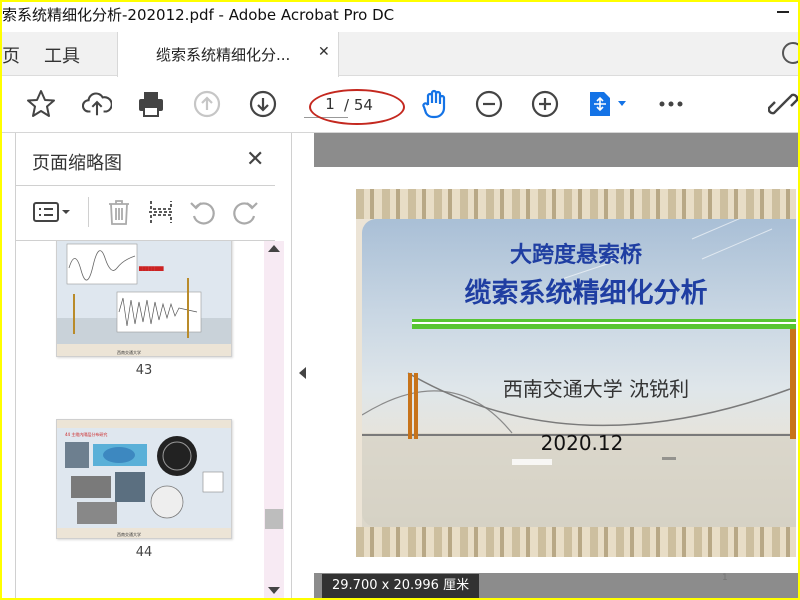 This screenshot has width=800, height=600. Describe the element at coordinates (144, 370) in the screenshot. I see `thumbnail-label: 43` at that location.